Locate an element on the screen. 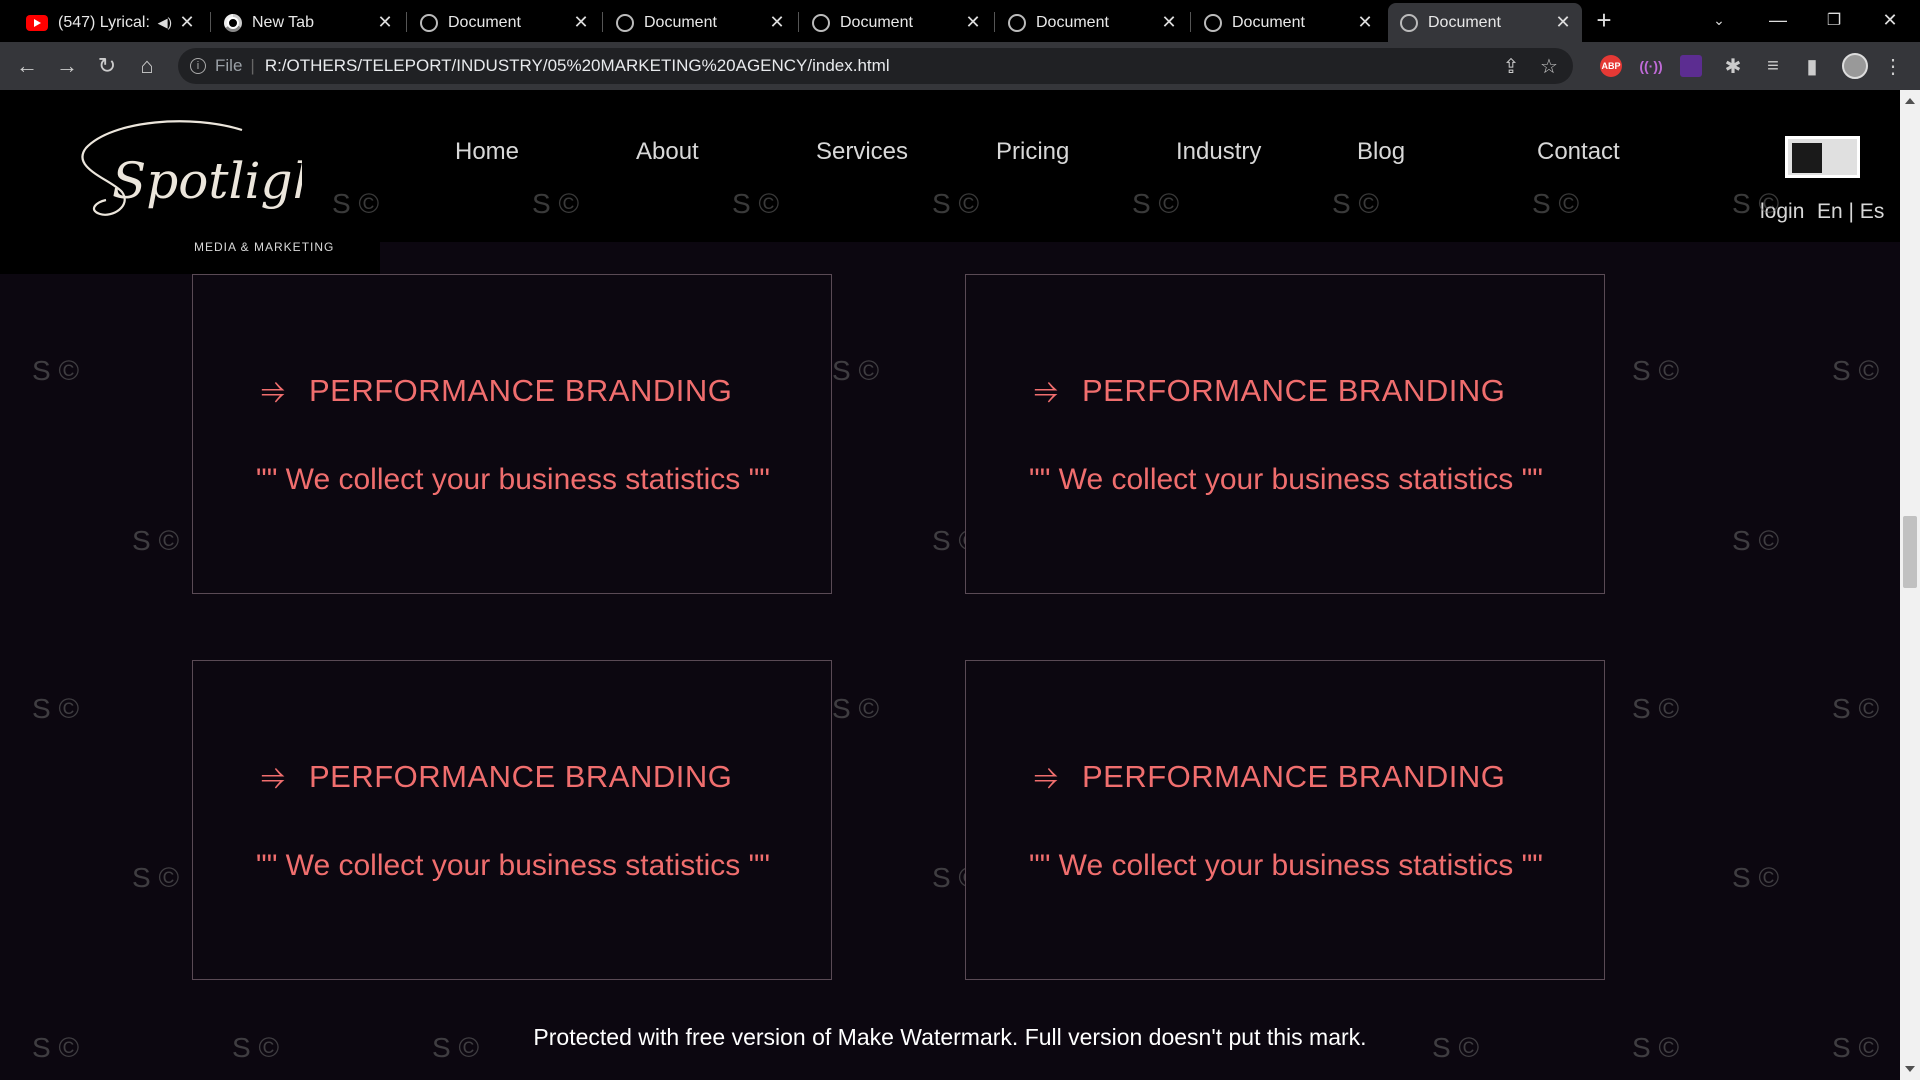 The image size is (1920, 1080). tab-youtube: (547) Lyrical: T ◀︎) ✕ is located at coordinates (110, 22).